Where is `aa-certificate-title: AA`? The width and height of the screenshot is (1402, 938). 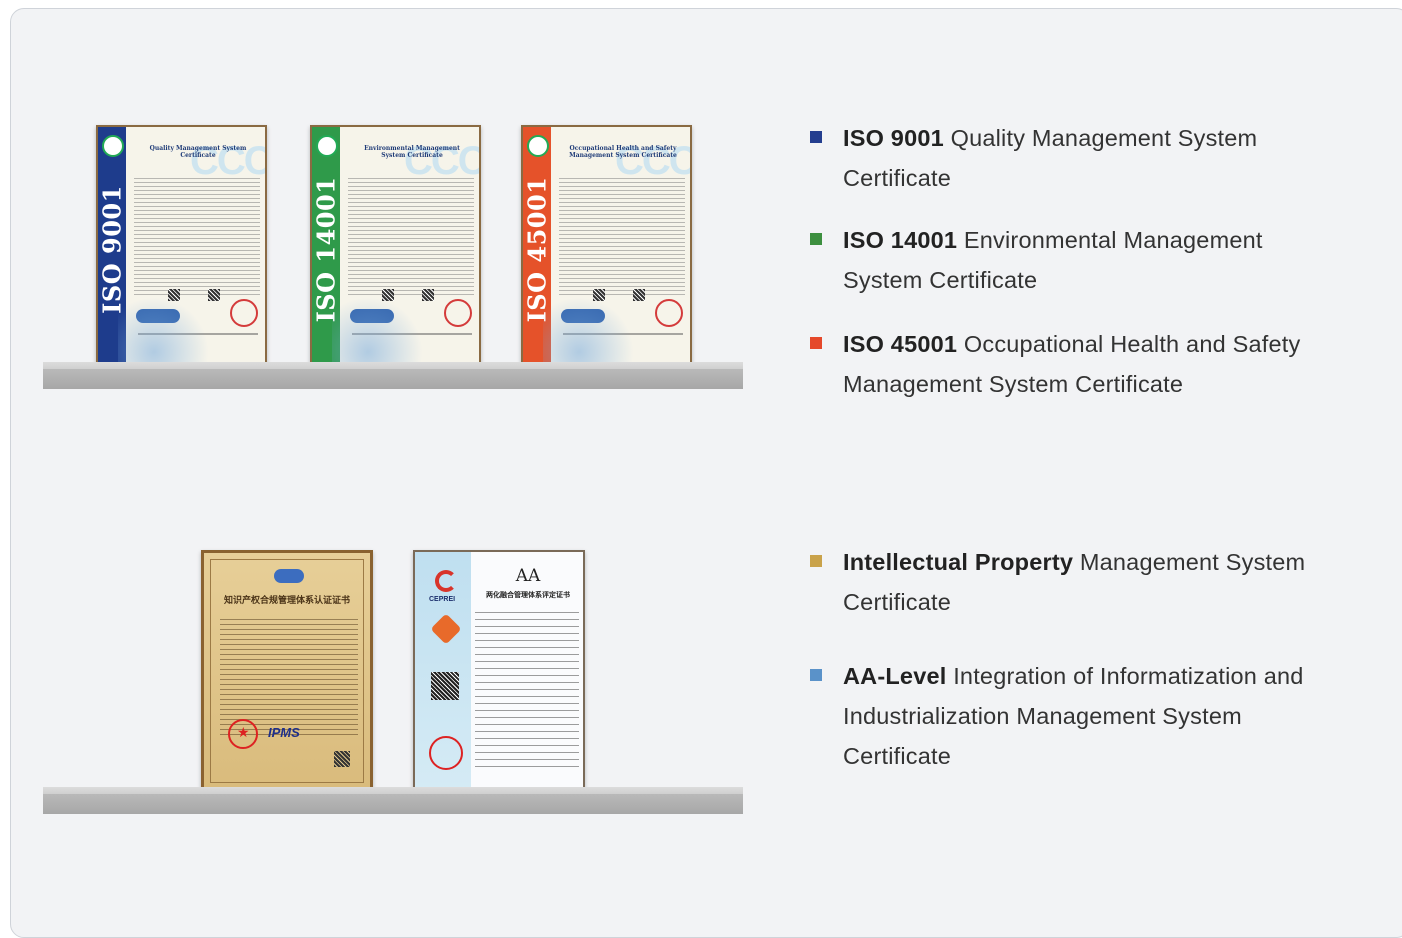
aa-certificate-title: AA is located at coordinates (528, 576).